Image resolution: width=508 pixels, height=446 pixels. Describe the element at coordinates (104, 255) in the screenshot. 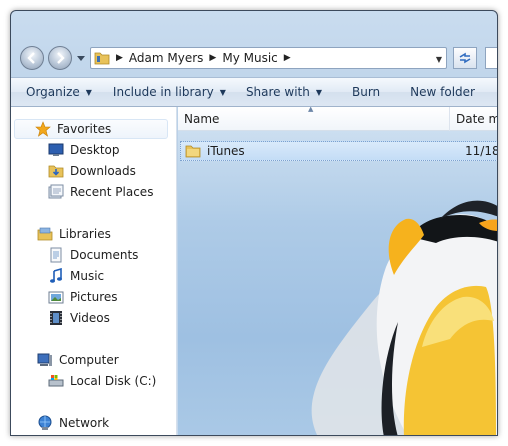

I see `nav-documents-label: Documents` at that location.